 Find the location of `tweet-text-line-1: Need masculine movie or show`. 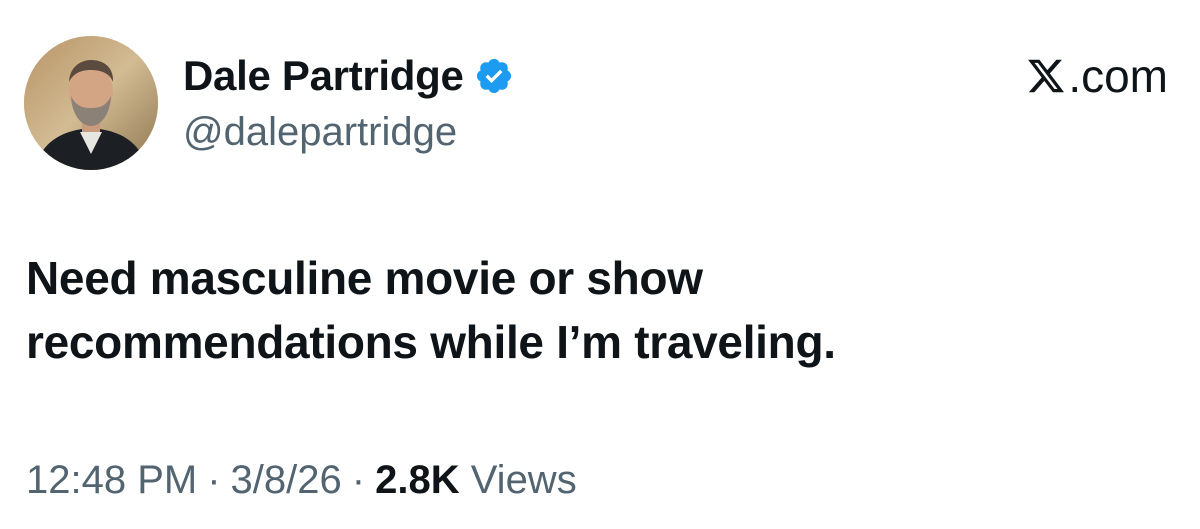

tweet-text-line-1: Need masculine movie or show is located at coordinates (364, 278).